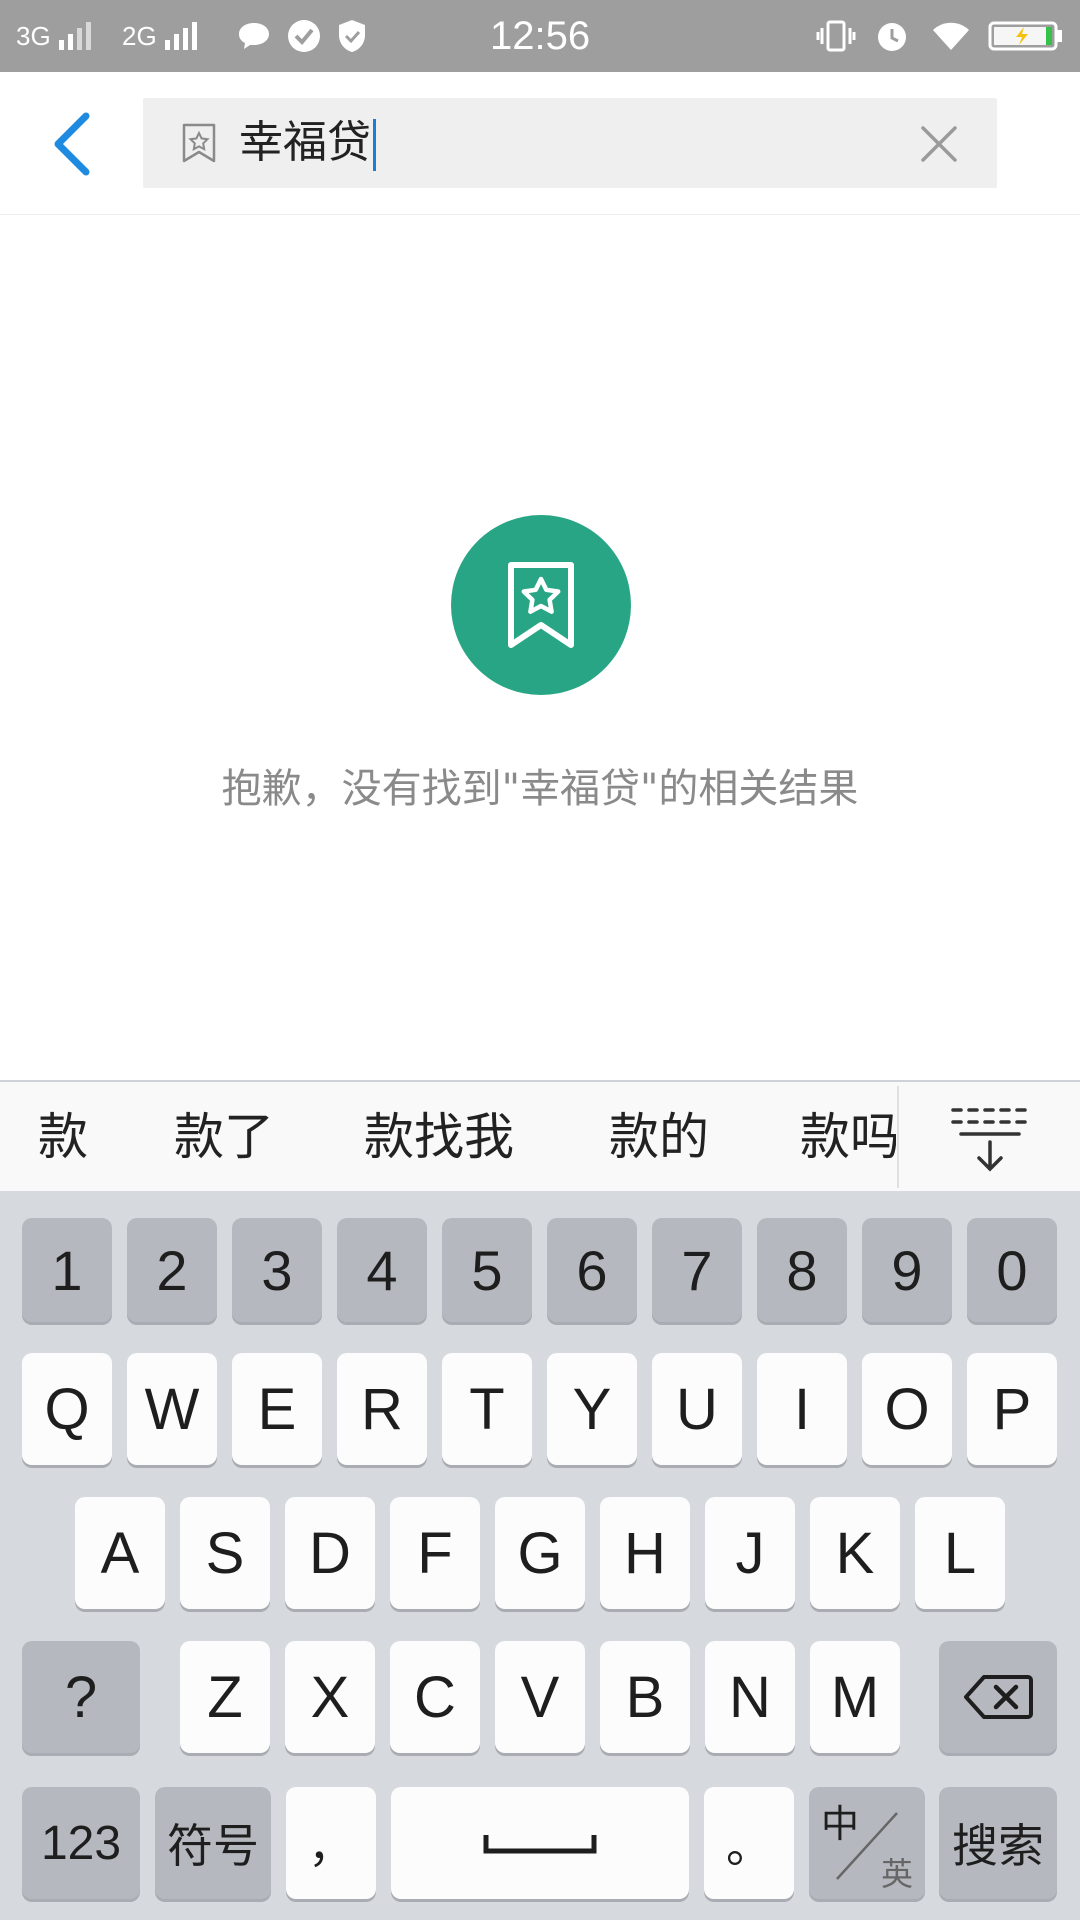  Describe the element at coordinates (352, 36) in the screenshot. I see `shield-icon` at that location.